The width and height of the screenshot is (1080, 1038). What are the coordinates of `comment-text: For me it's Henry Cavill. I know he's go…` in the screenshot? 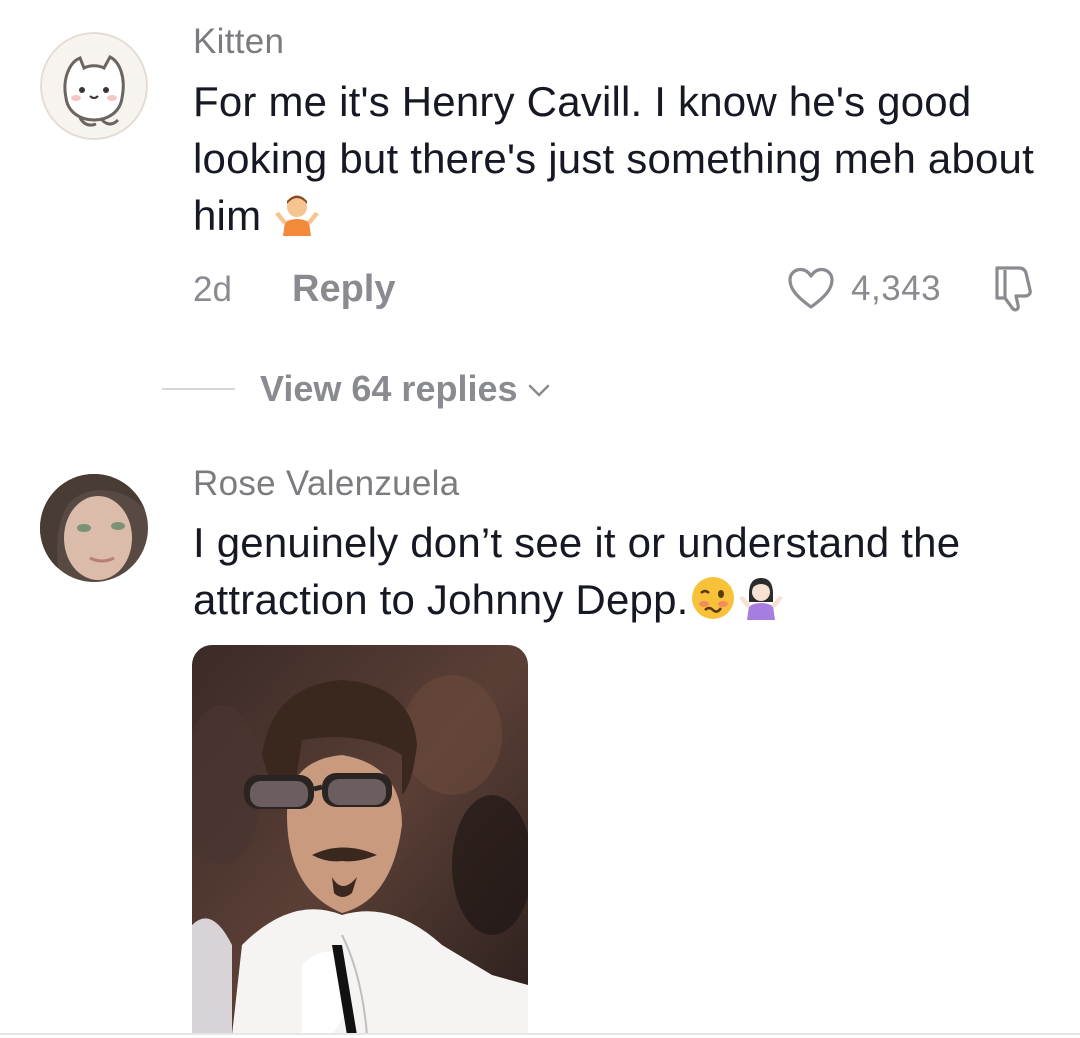 It's located at (623, 158).